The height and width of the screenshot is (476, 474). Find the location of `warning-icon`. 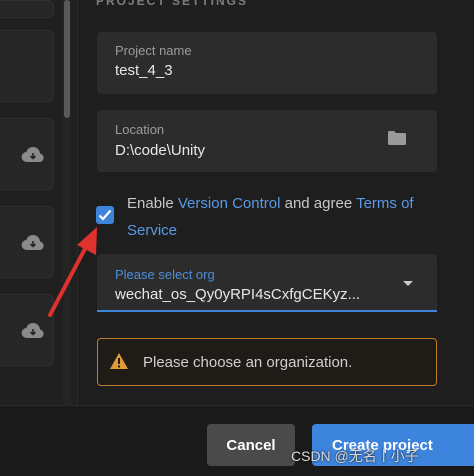

warning-icon is located at coordinates (119, 361).